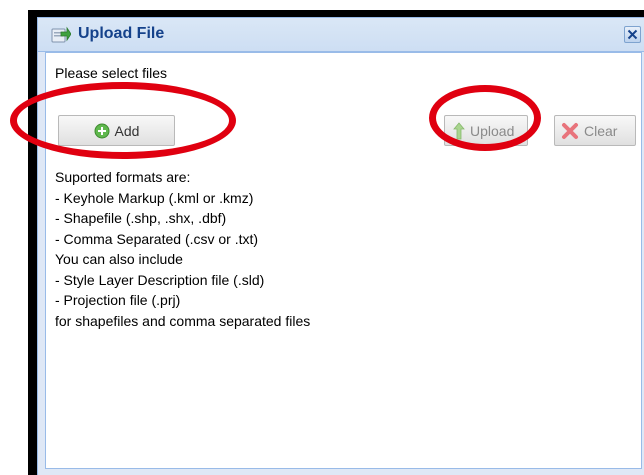 The height and width of the screenshot is (475, 644). I want to click on dialog-titlebar: Upload File, so click(341, 35).